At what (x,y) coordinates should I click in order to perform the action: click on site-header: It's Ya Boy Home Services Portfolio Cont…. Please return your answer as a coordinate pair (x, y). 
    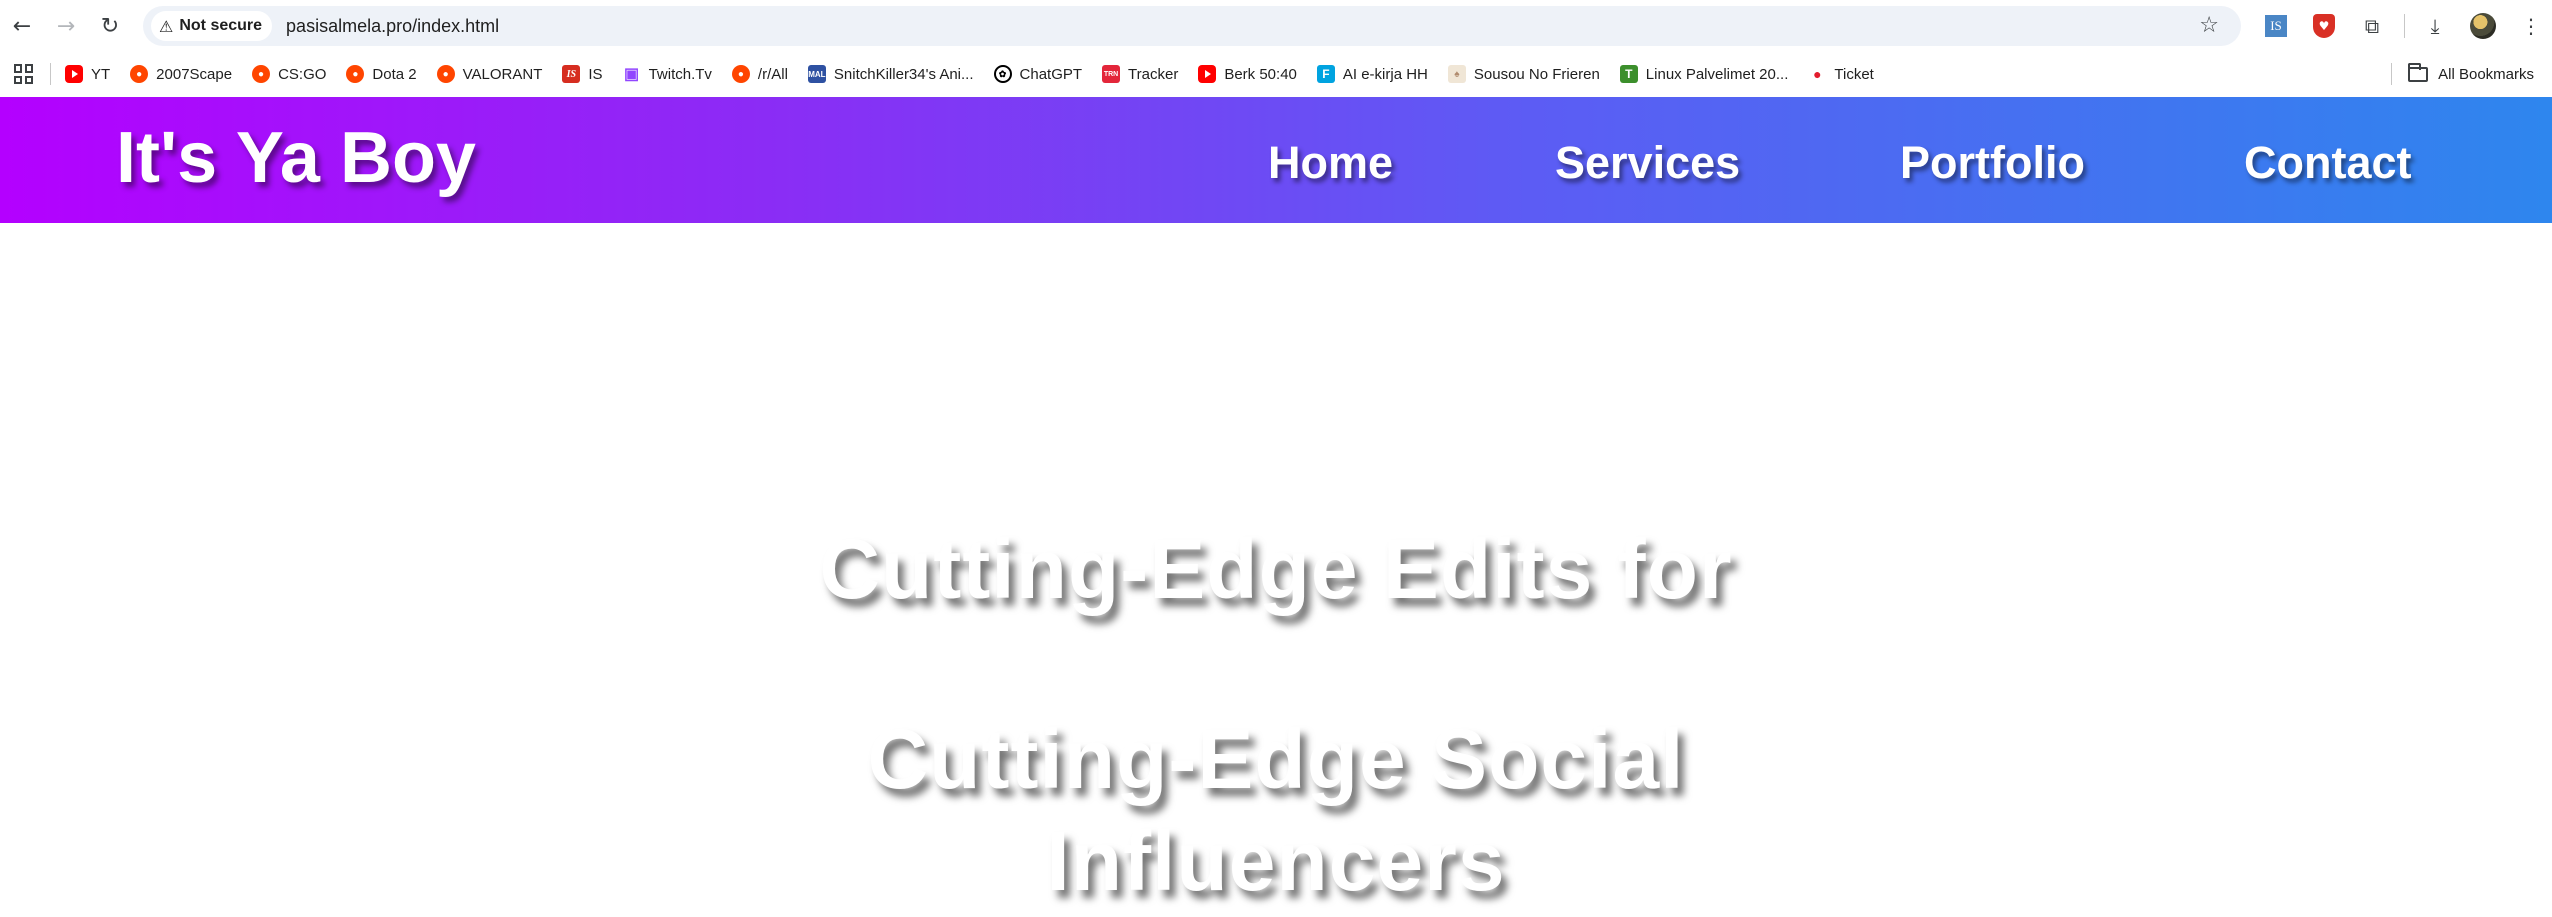
    Looking at the image, I should click on (1276, 160).